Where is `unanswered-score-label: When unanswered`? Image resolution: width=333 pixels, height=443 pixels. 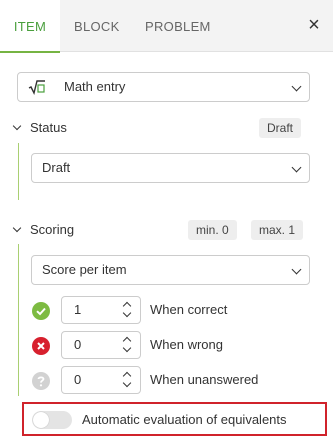 unanswered-score-label: When unanswered is located at coordinates (204, 379).